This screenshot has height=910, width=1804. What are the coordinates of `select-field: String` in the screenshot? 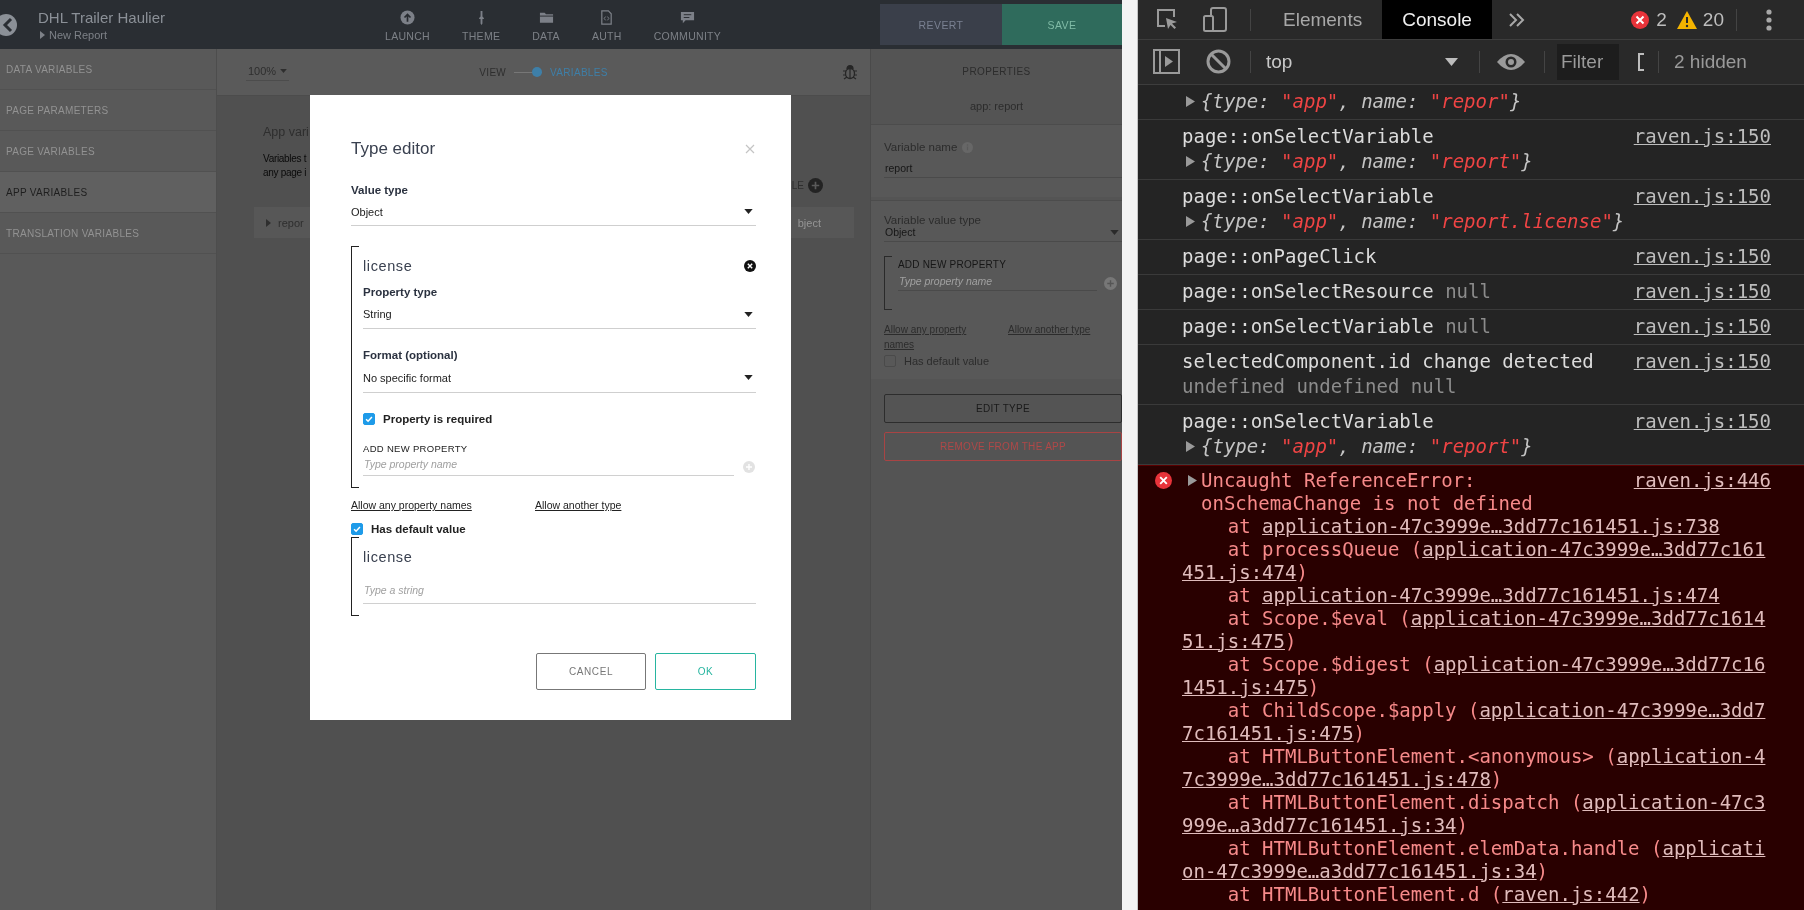 It's located at (559, 314).